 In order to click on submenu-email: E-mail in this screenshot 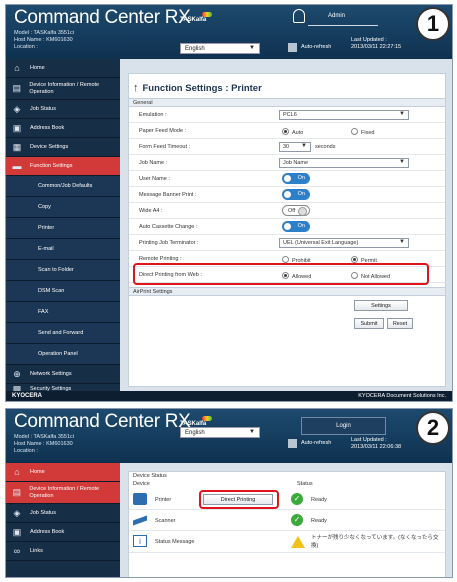, I will do `click(63, 249)`.